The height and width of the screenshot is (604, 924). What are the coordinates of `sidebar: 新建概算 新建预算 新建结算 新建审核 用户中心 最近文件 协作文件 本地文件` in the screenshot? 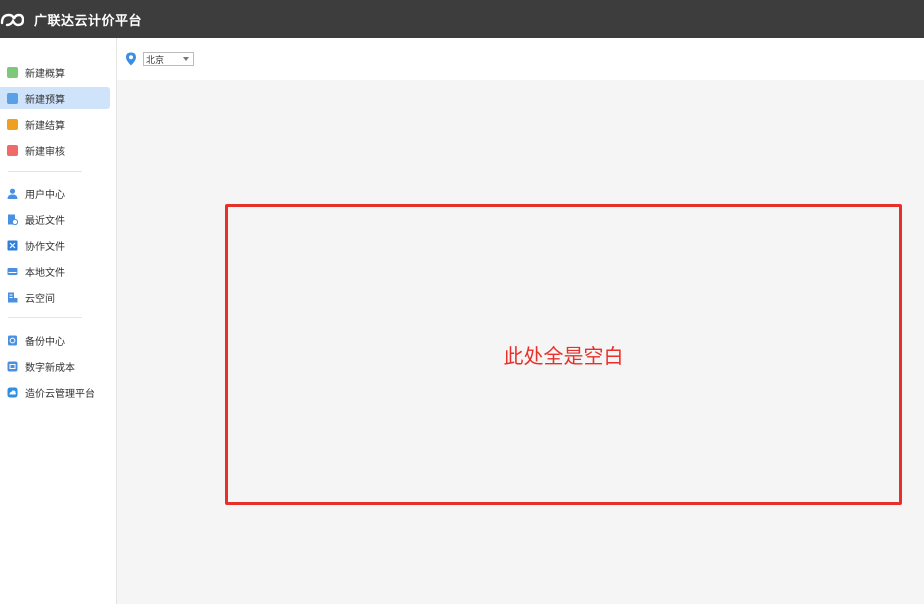 It's located at (58, 321).